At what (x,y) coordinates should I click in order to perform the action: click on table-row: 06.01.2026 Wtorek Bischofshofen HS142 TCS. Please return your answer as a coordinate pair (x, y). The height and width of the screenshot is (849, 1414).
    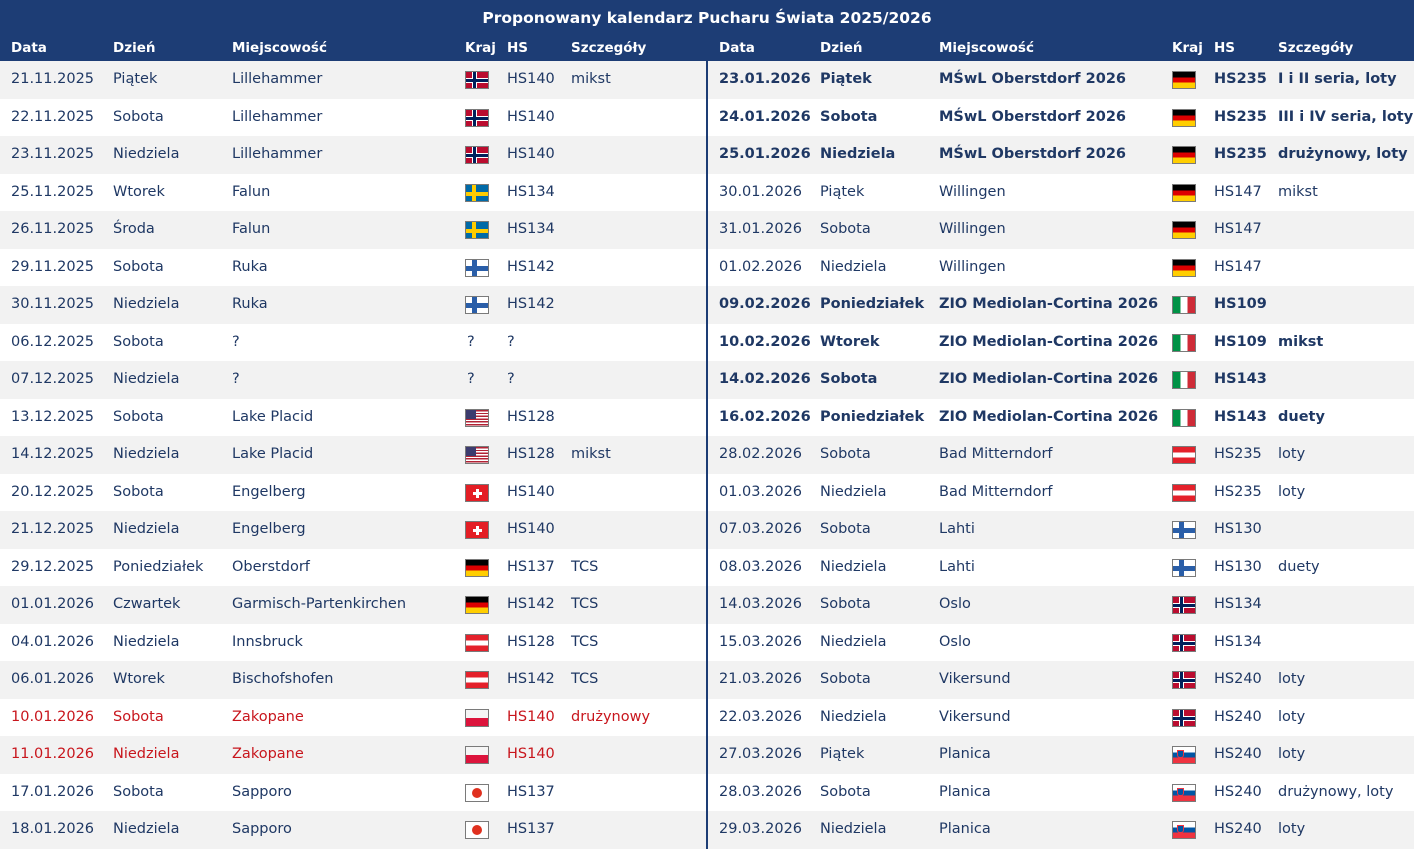
    Looking at the image, I should click on (353, 680).